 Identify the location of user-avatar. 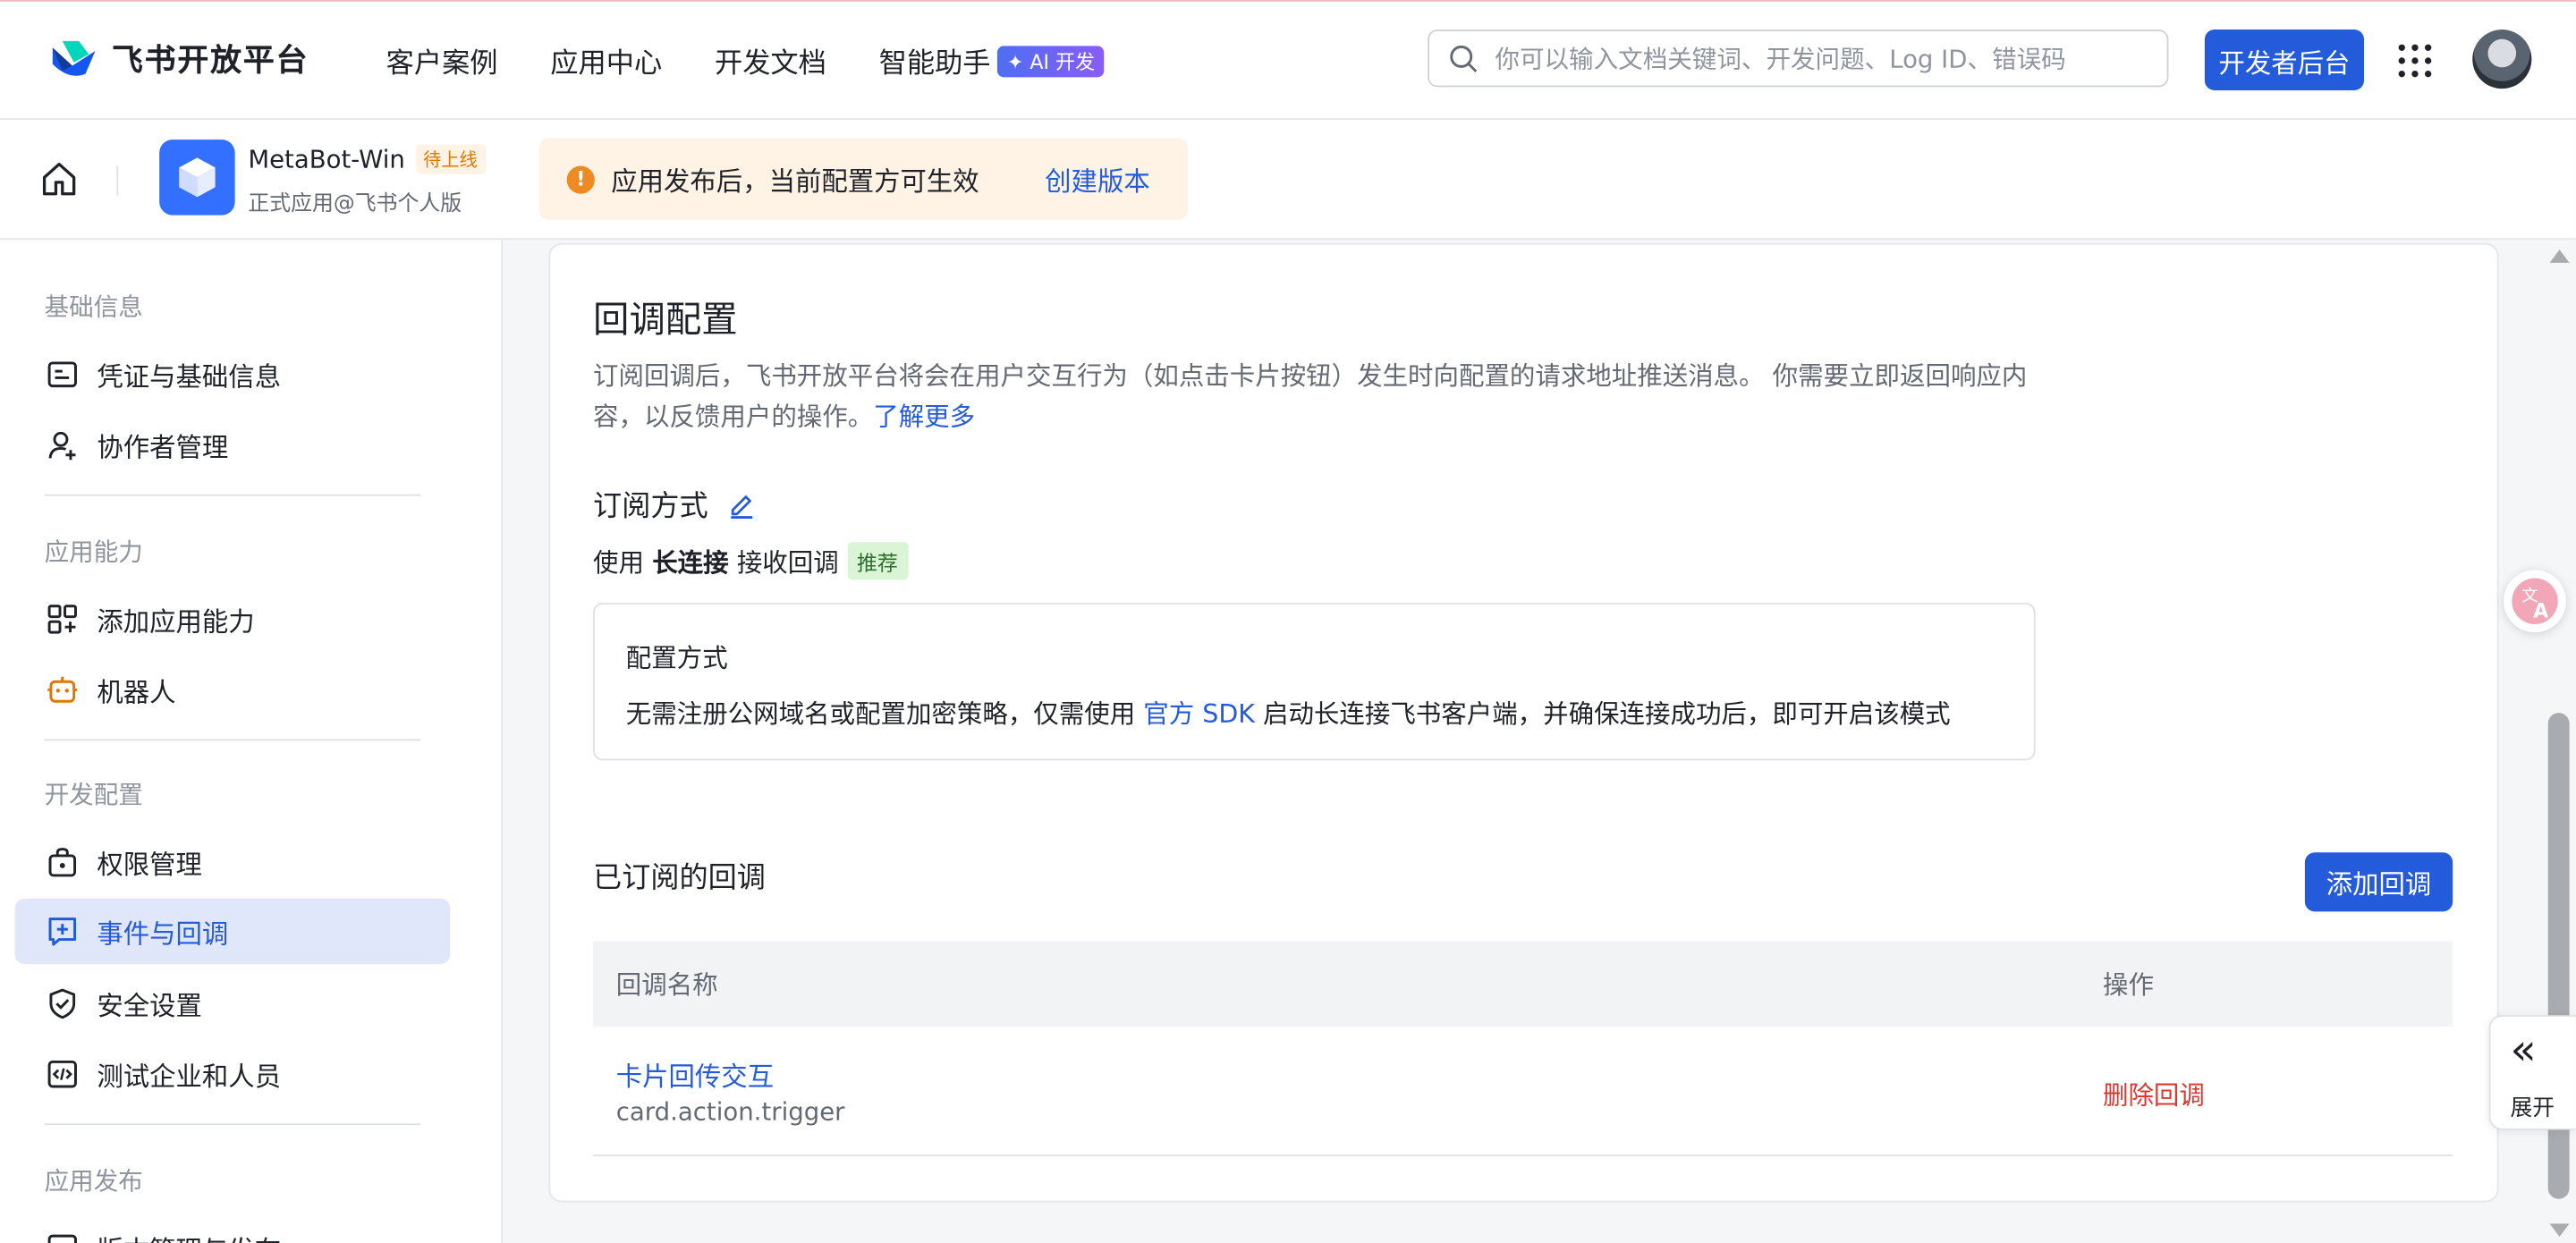
(2502, 59).